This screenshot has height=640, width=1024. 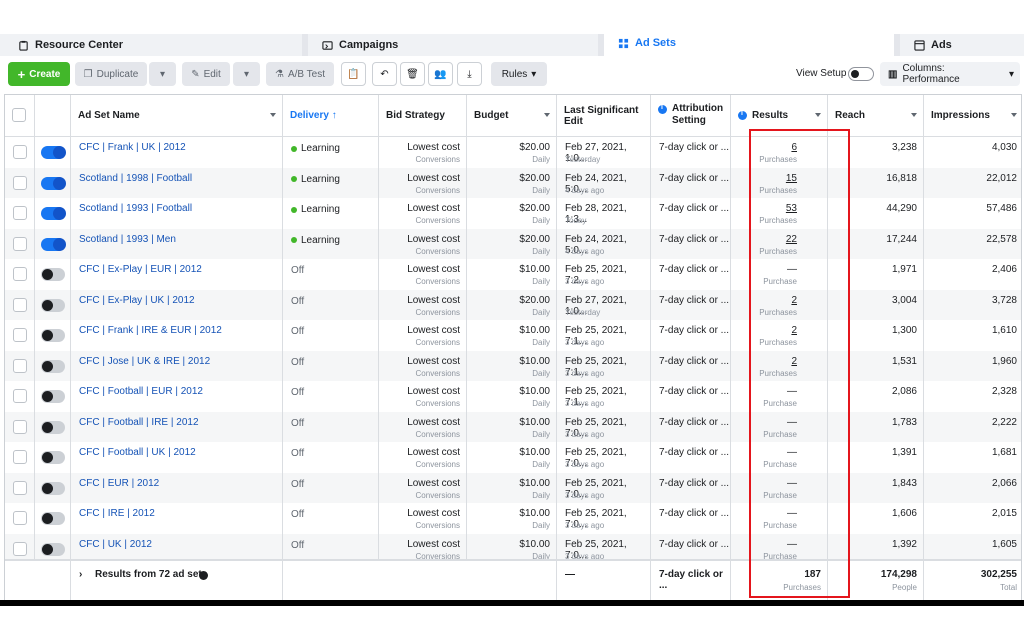 What do you see at coordinates (144, 361) in the screenshot?
I see `ad-set-name-link: CFC | Jose | UK & IRE | 2012` at bounding box center [144, 361].